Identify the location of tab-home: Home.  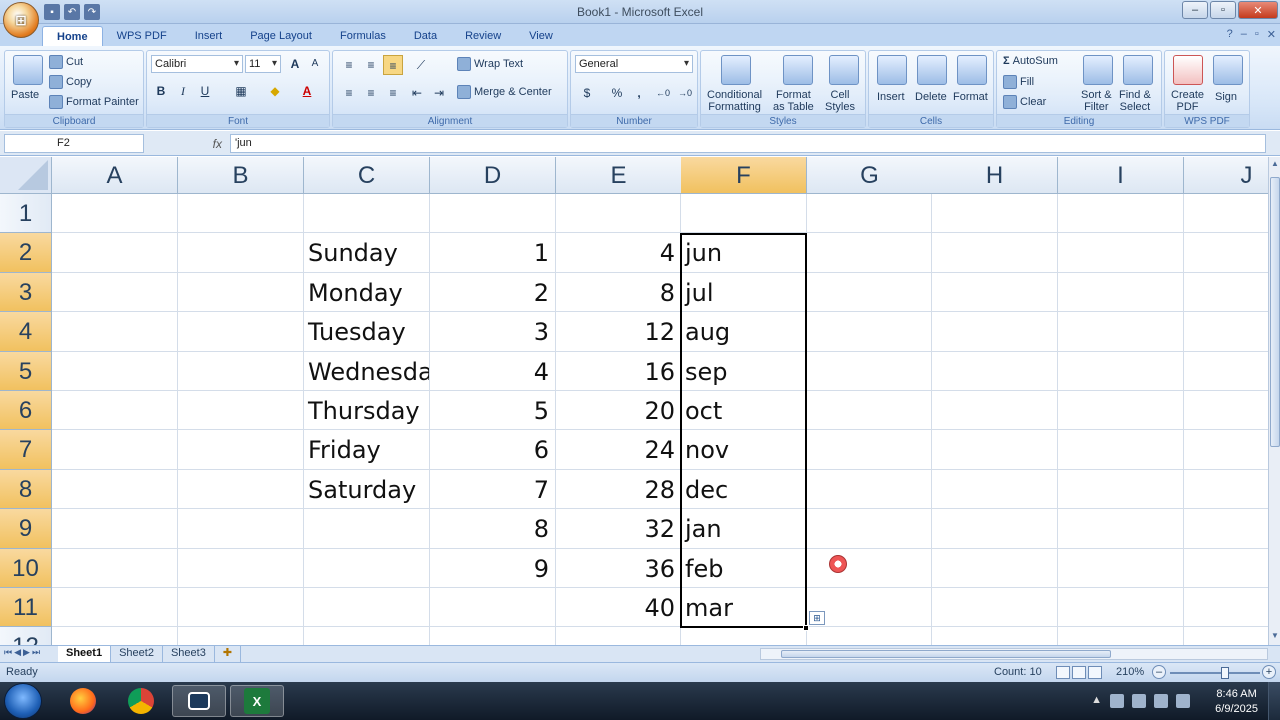
(72, 36).